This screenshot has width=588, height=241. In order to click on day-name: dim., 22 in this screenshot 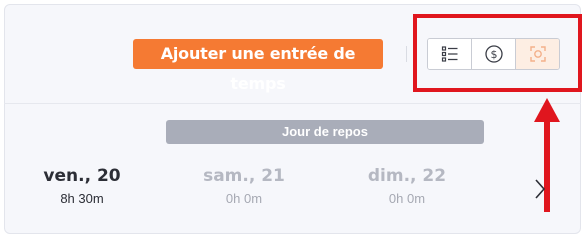, I will do `click(407, 176)`.